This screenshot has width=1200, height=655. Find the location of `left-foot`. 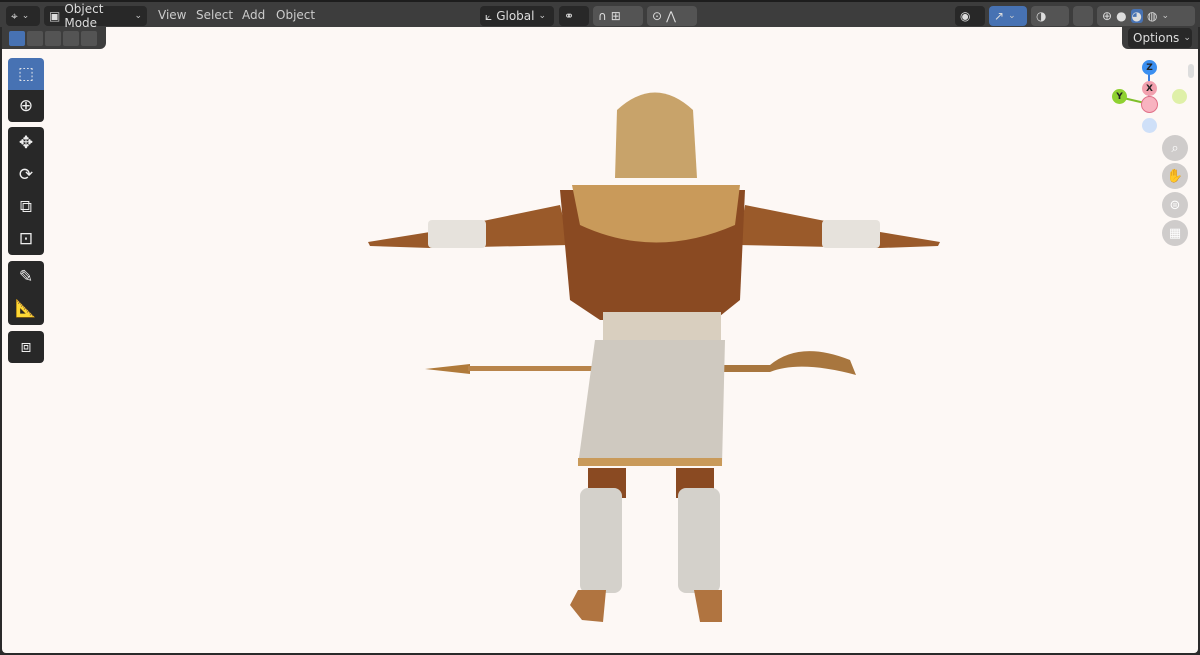

left-foot is located at coordinates (588, 606).